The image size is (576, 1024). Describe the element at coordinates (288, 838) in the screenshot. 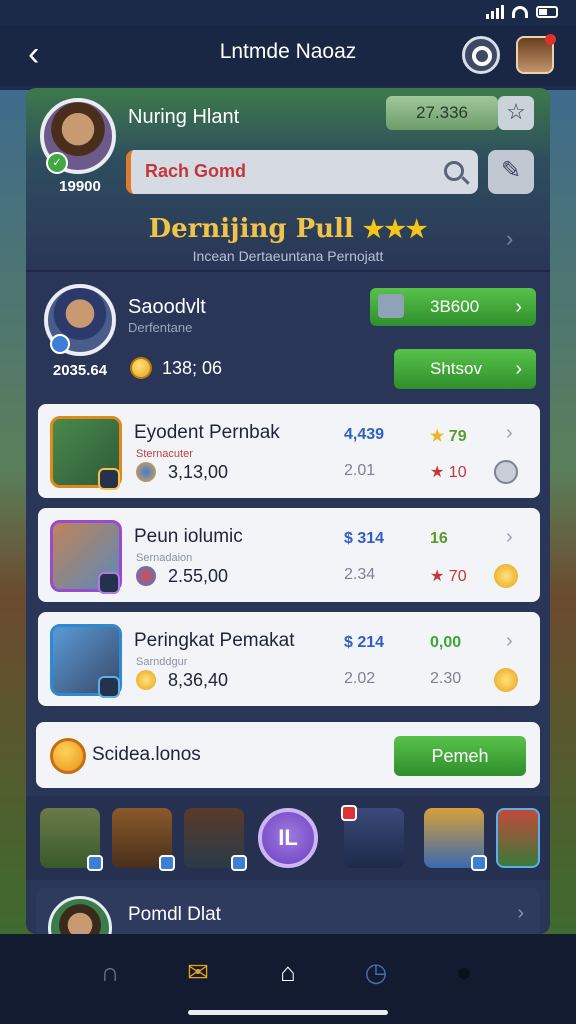

I see `center-action-button: IL` at that location.